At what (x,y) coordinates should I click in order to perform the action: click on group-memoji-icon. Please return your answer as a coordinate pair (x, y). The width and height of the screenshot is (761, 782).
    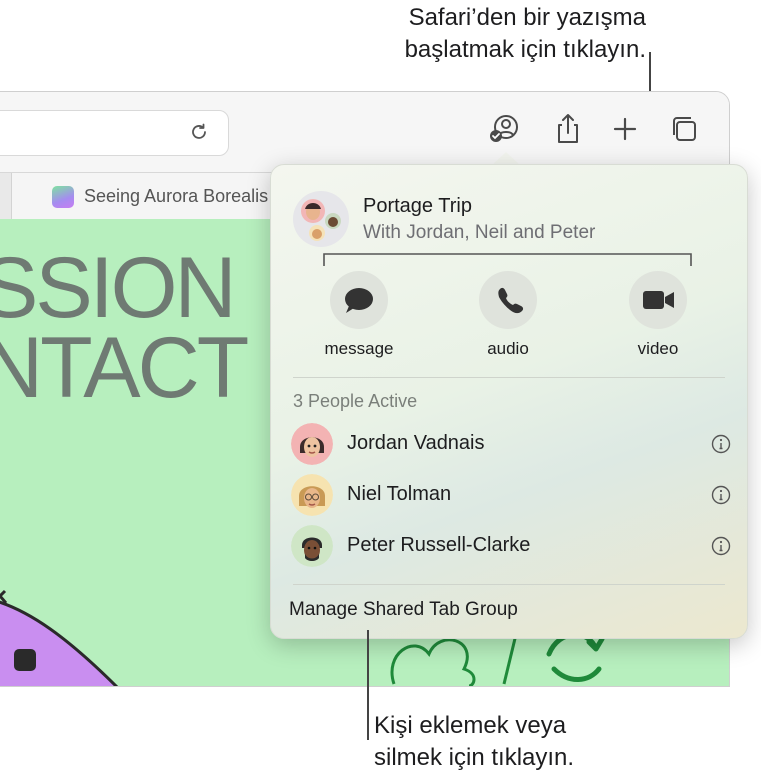
    Looking at the image, I should click on (321, 220).